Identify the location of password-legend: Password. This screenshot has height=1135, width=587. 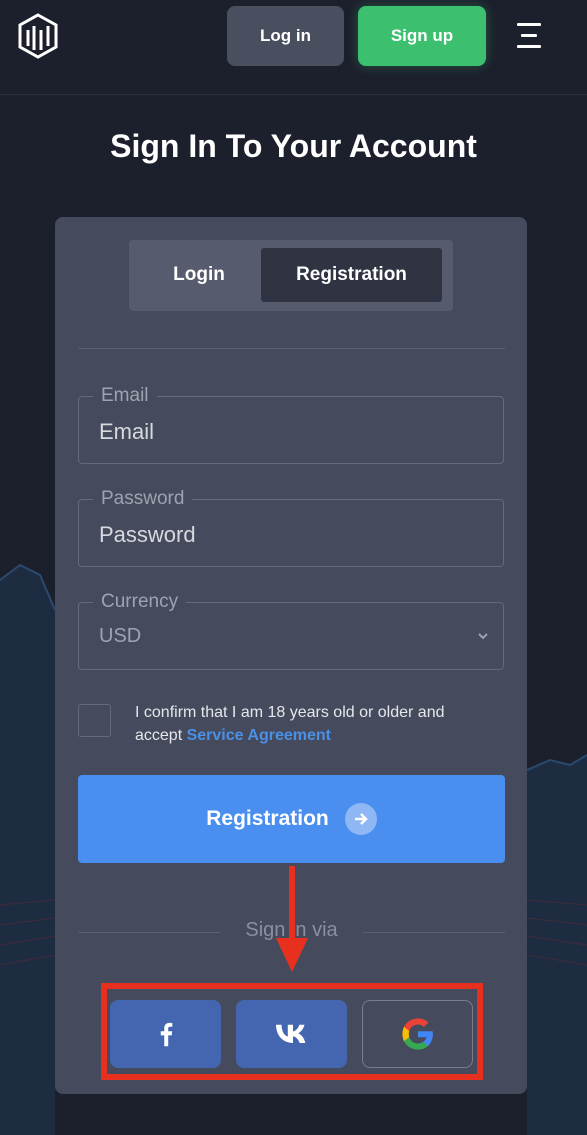
(143, 499).